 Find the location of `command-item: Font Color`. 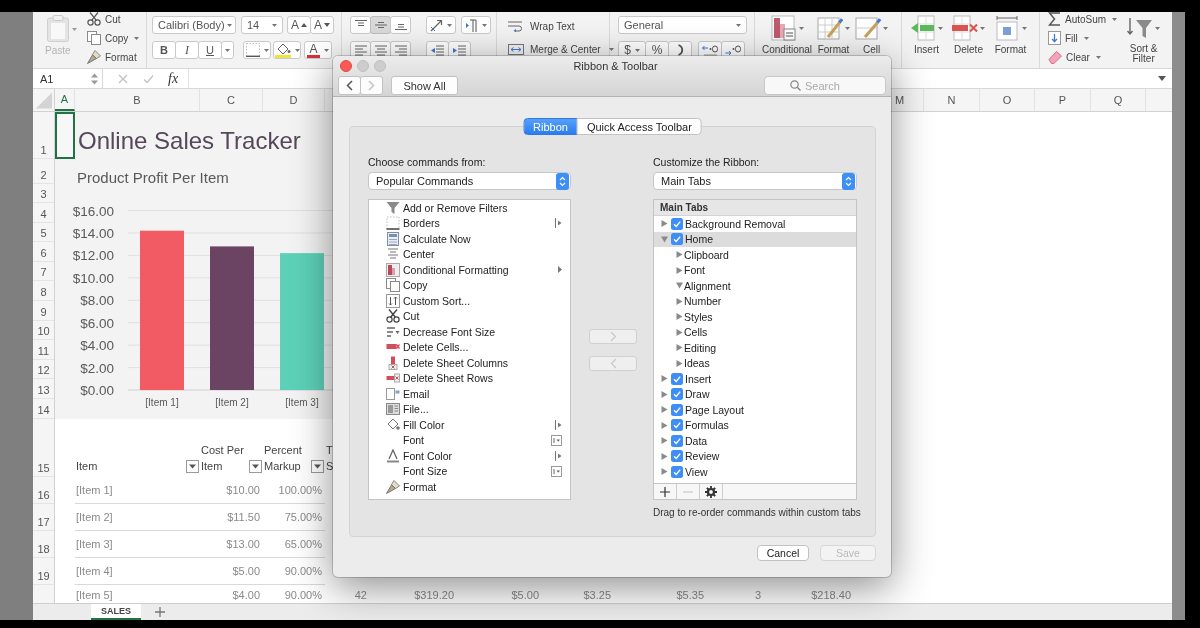

command-item: Font Color is located at coordinates (469, 456).